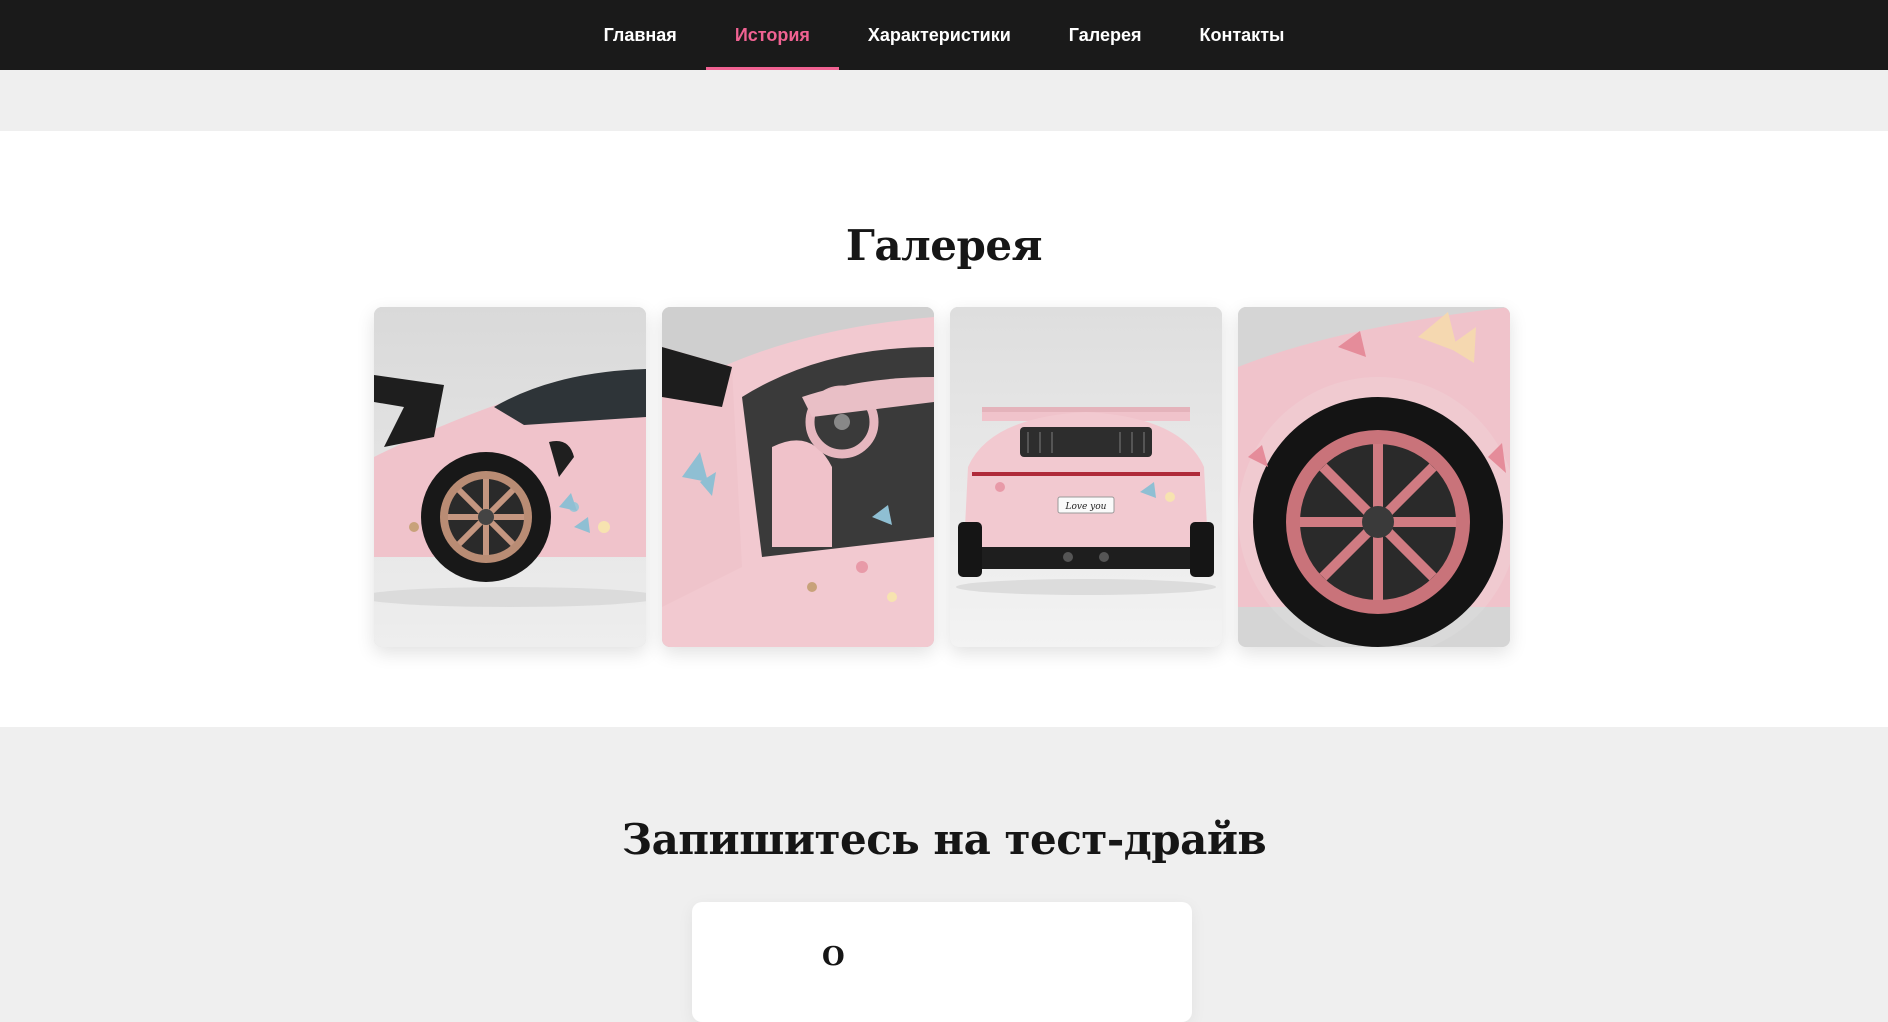 Image resolution: width=1888 pixels, height=1022 pixels. What do you see at coordinates (833, 957) in the screenshot?
I see `form-partial-label: О` at bounding box center [833, 957].